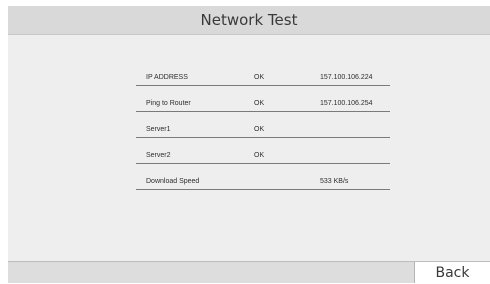  I want to click on result-label: IP ADDRESS, so click(167, 77).